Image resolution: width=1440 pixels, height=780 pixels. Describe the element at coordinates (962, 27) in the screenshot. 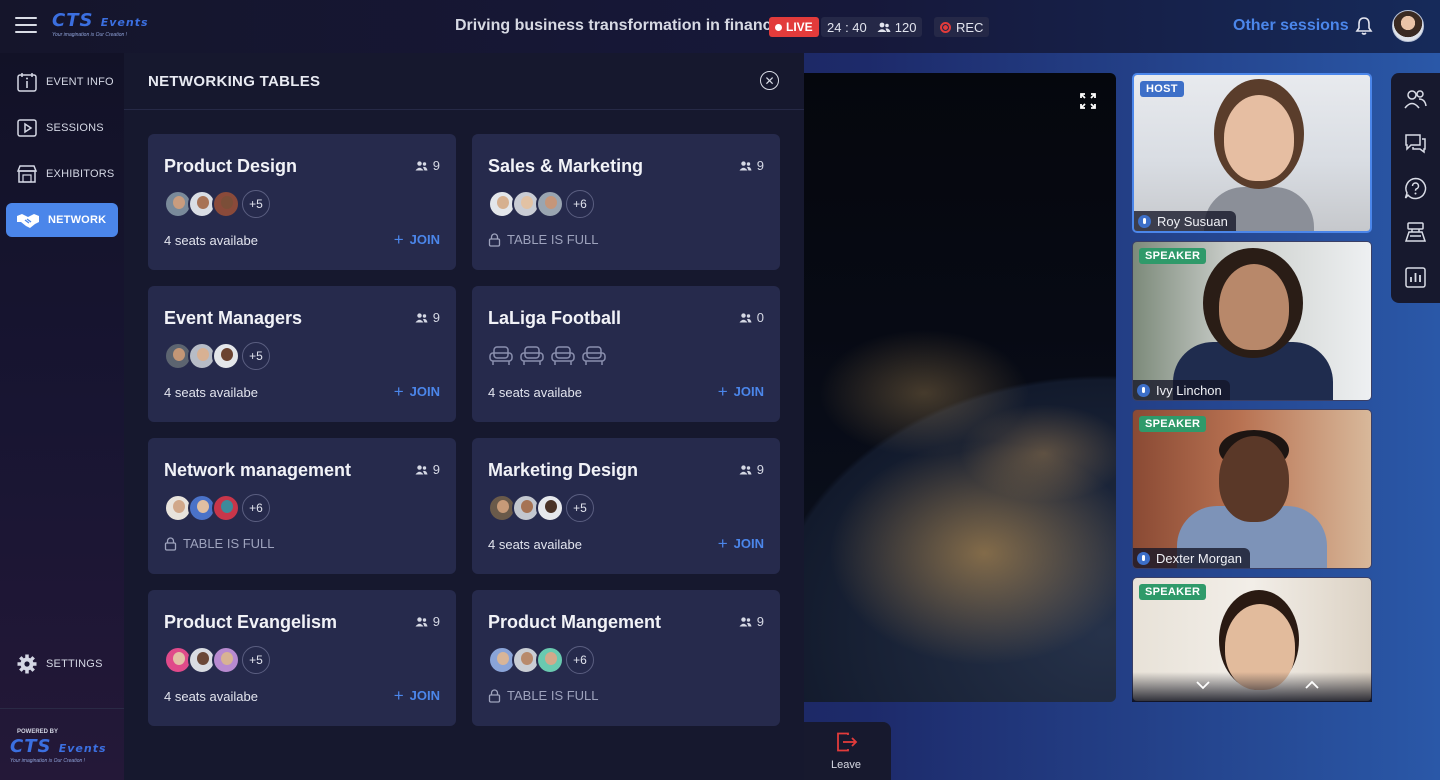

I see `record-button: REC` at that location.